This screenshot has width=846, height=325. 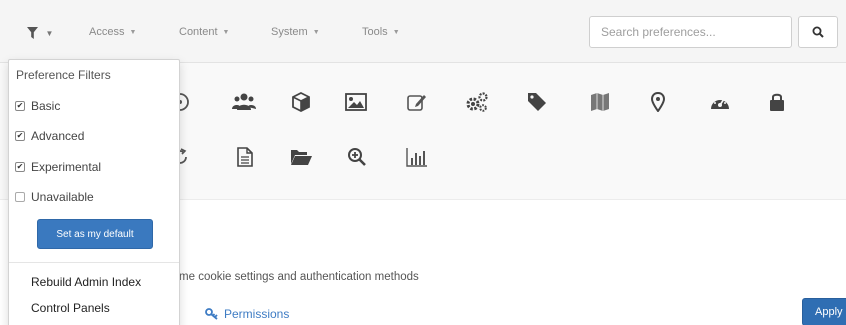 What do you see at coordinates (257, 314) in the screenshot?
I see `permissions-label: Permissions` at bounding box center [257, 314].